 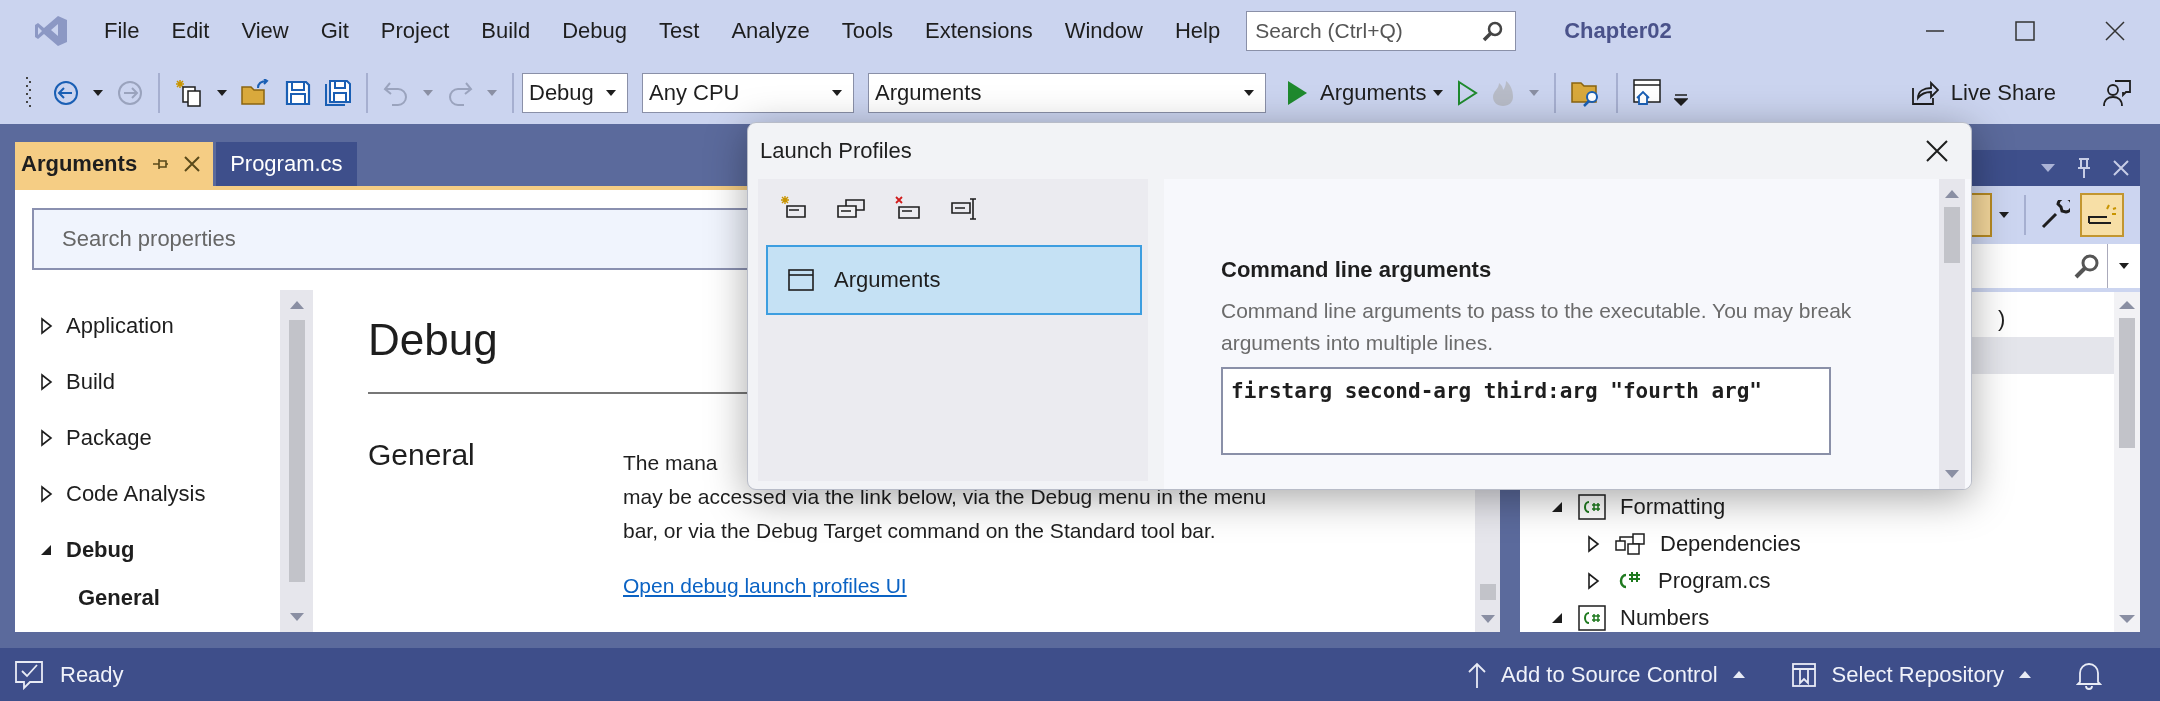 What do you see at coordinates (1730, 543) in the screenshot?
I see `tree-item-label: Dependencies` at bounding box center [1730, 543].